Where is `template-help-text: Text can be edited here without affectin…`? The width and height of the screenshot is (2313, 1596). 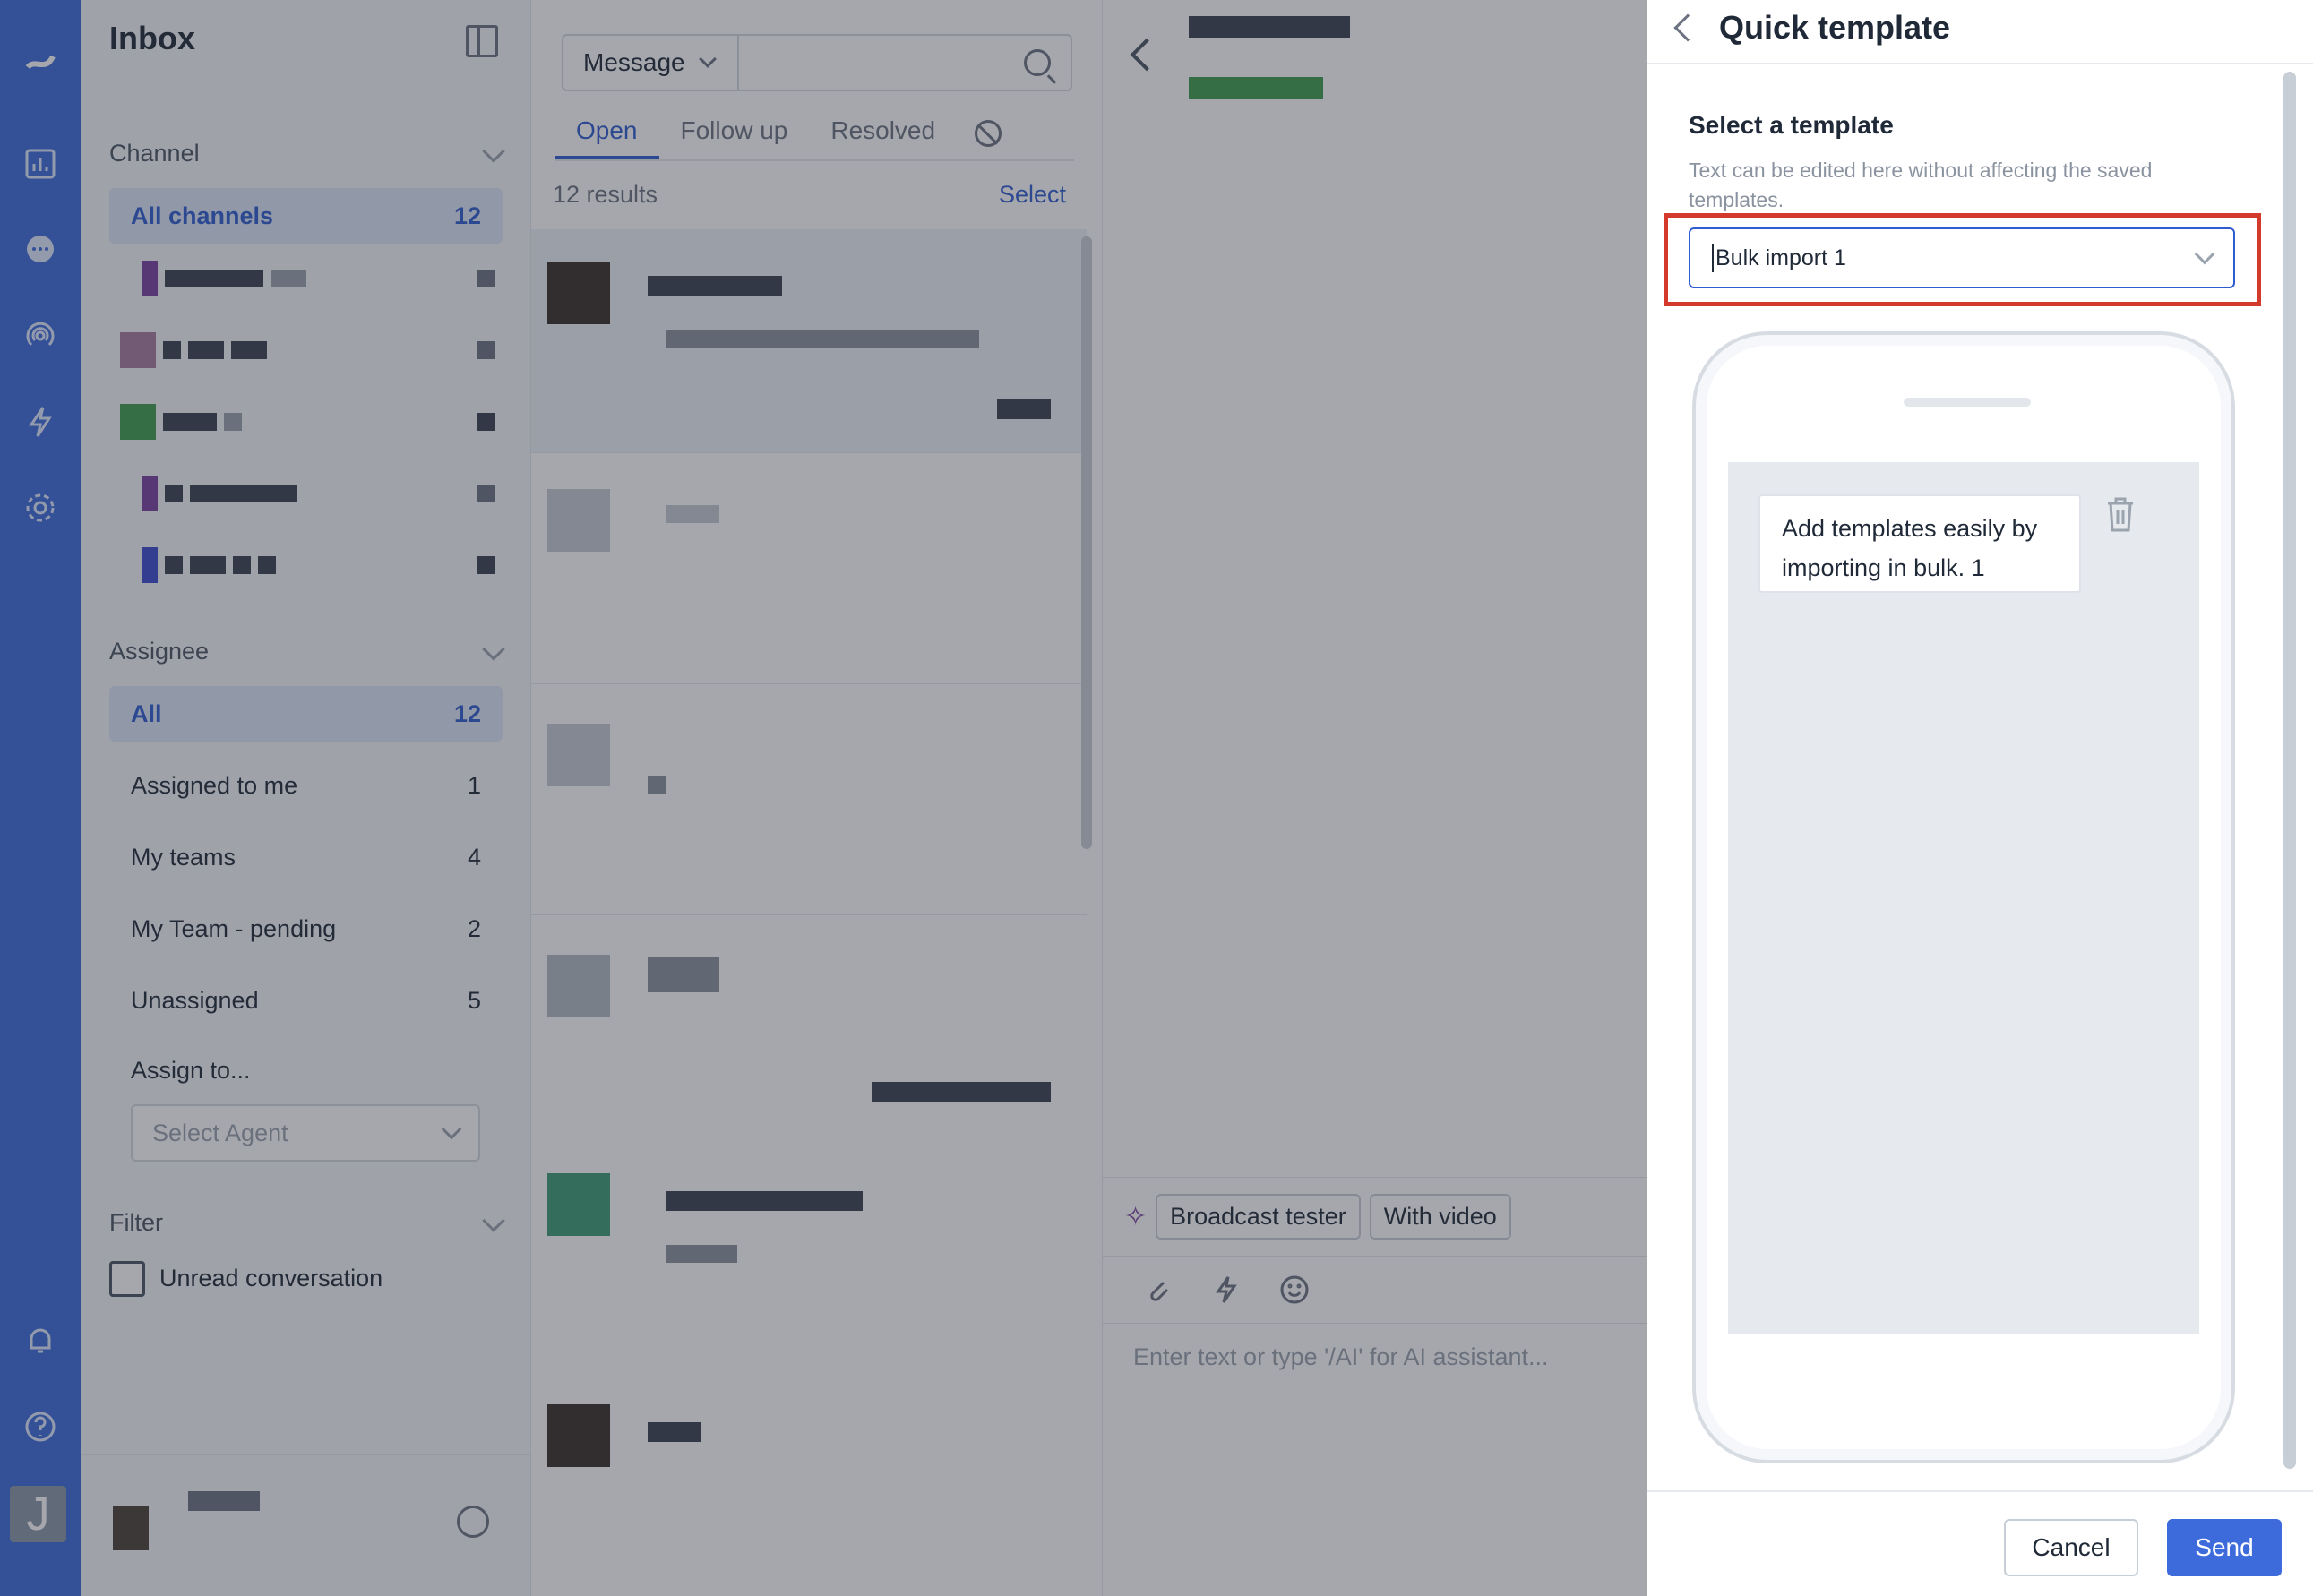
template-help-text: Text can be edited here without affectin… is located at coordinates (1921, 185).